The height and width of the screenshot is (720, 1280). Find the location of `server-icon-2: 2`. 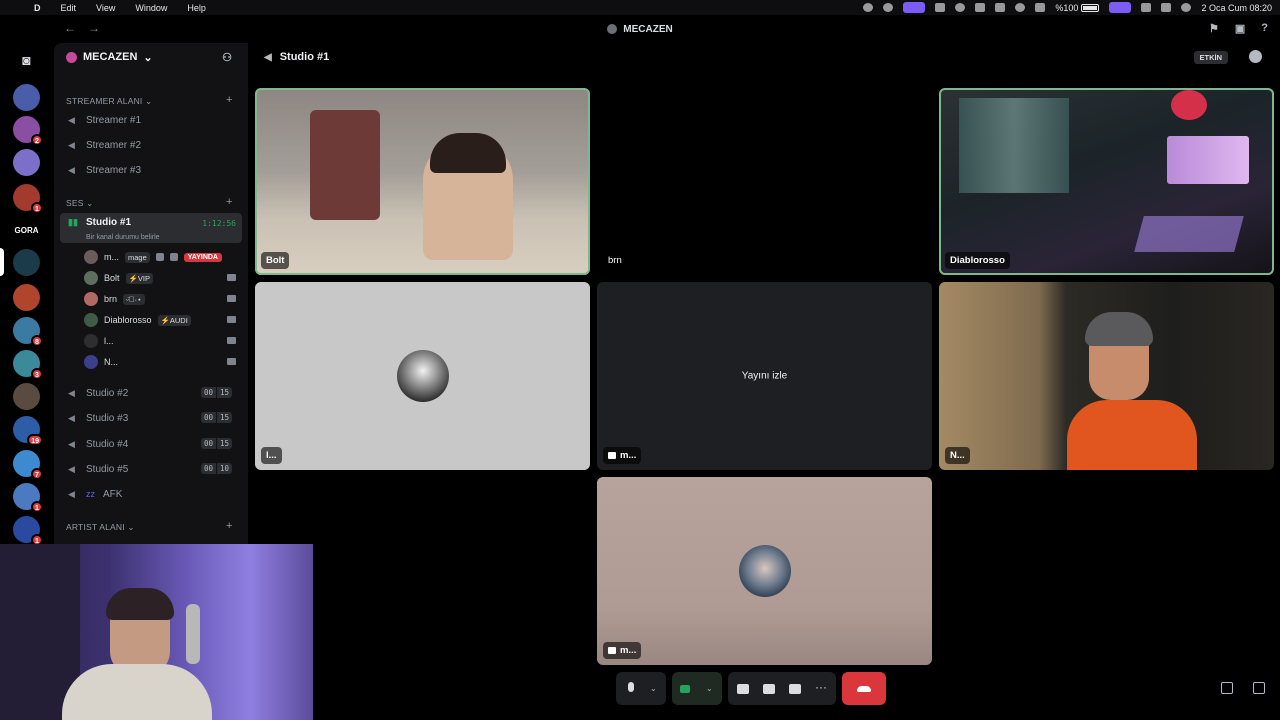

server-icon-2: 2 is located at coordinates (28, 131).